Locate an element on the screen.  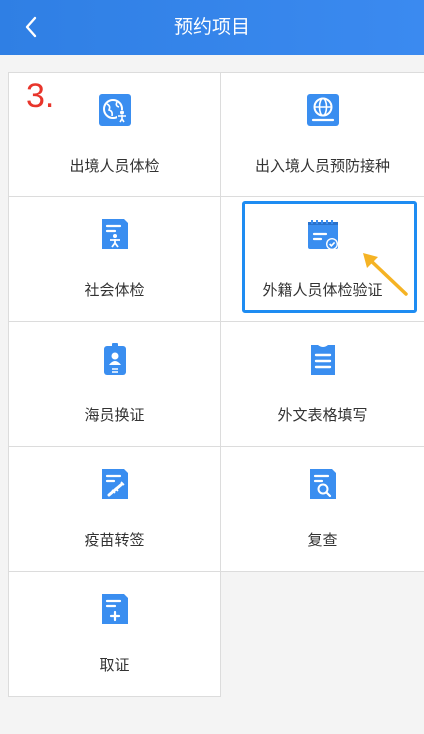
calendar-check-icon is located at coordinates (322, 235).